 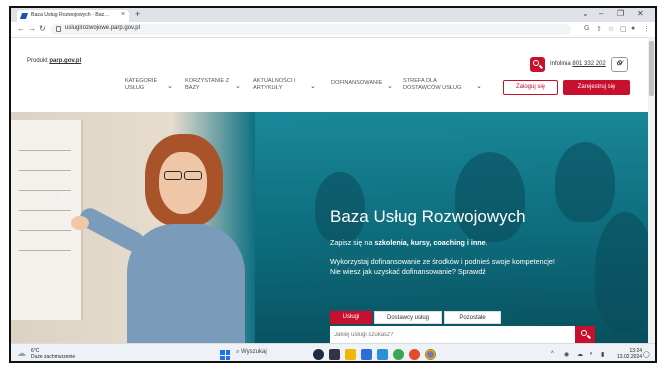 What do you see at coordinates (530, 87) in the screenshot?
I see `login-button: Zaloguj się` at bounding box center [530, 87].